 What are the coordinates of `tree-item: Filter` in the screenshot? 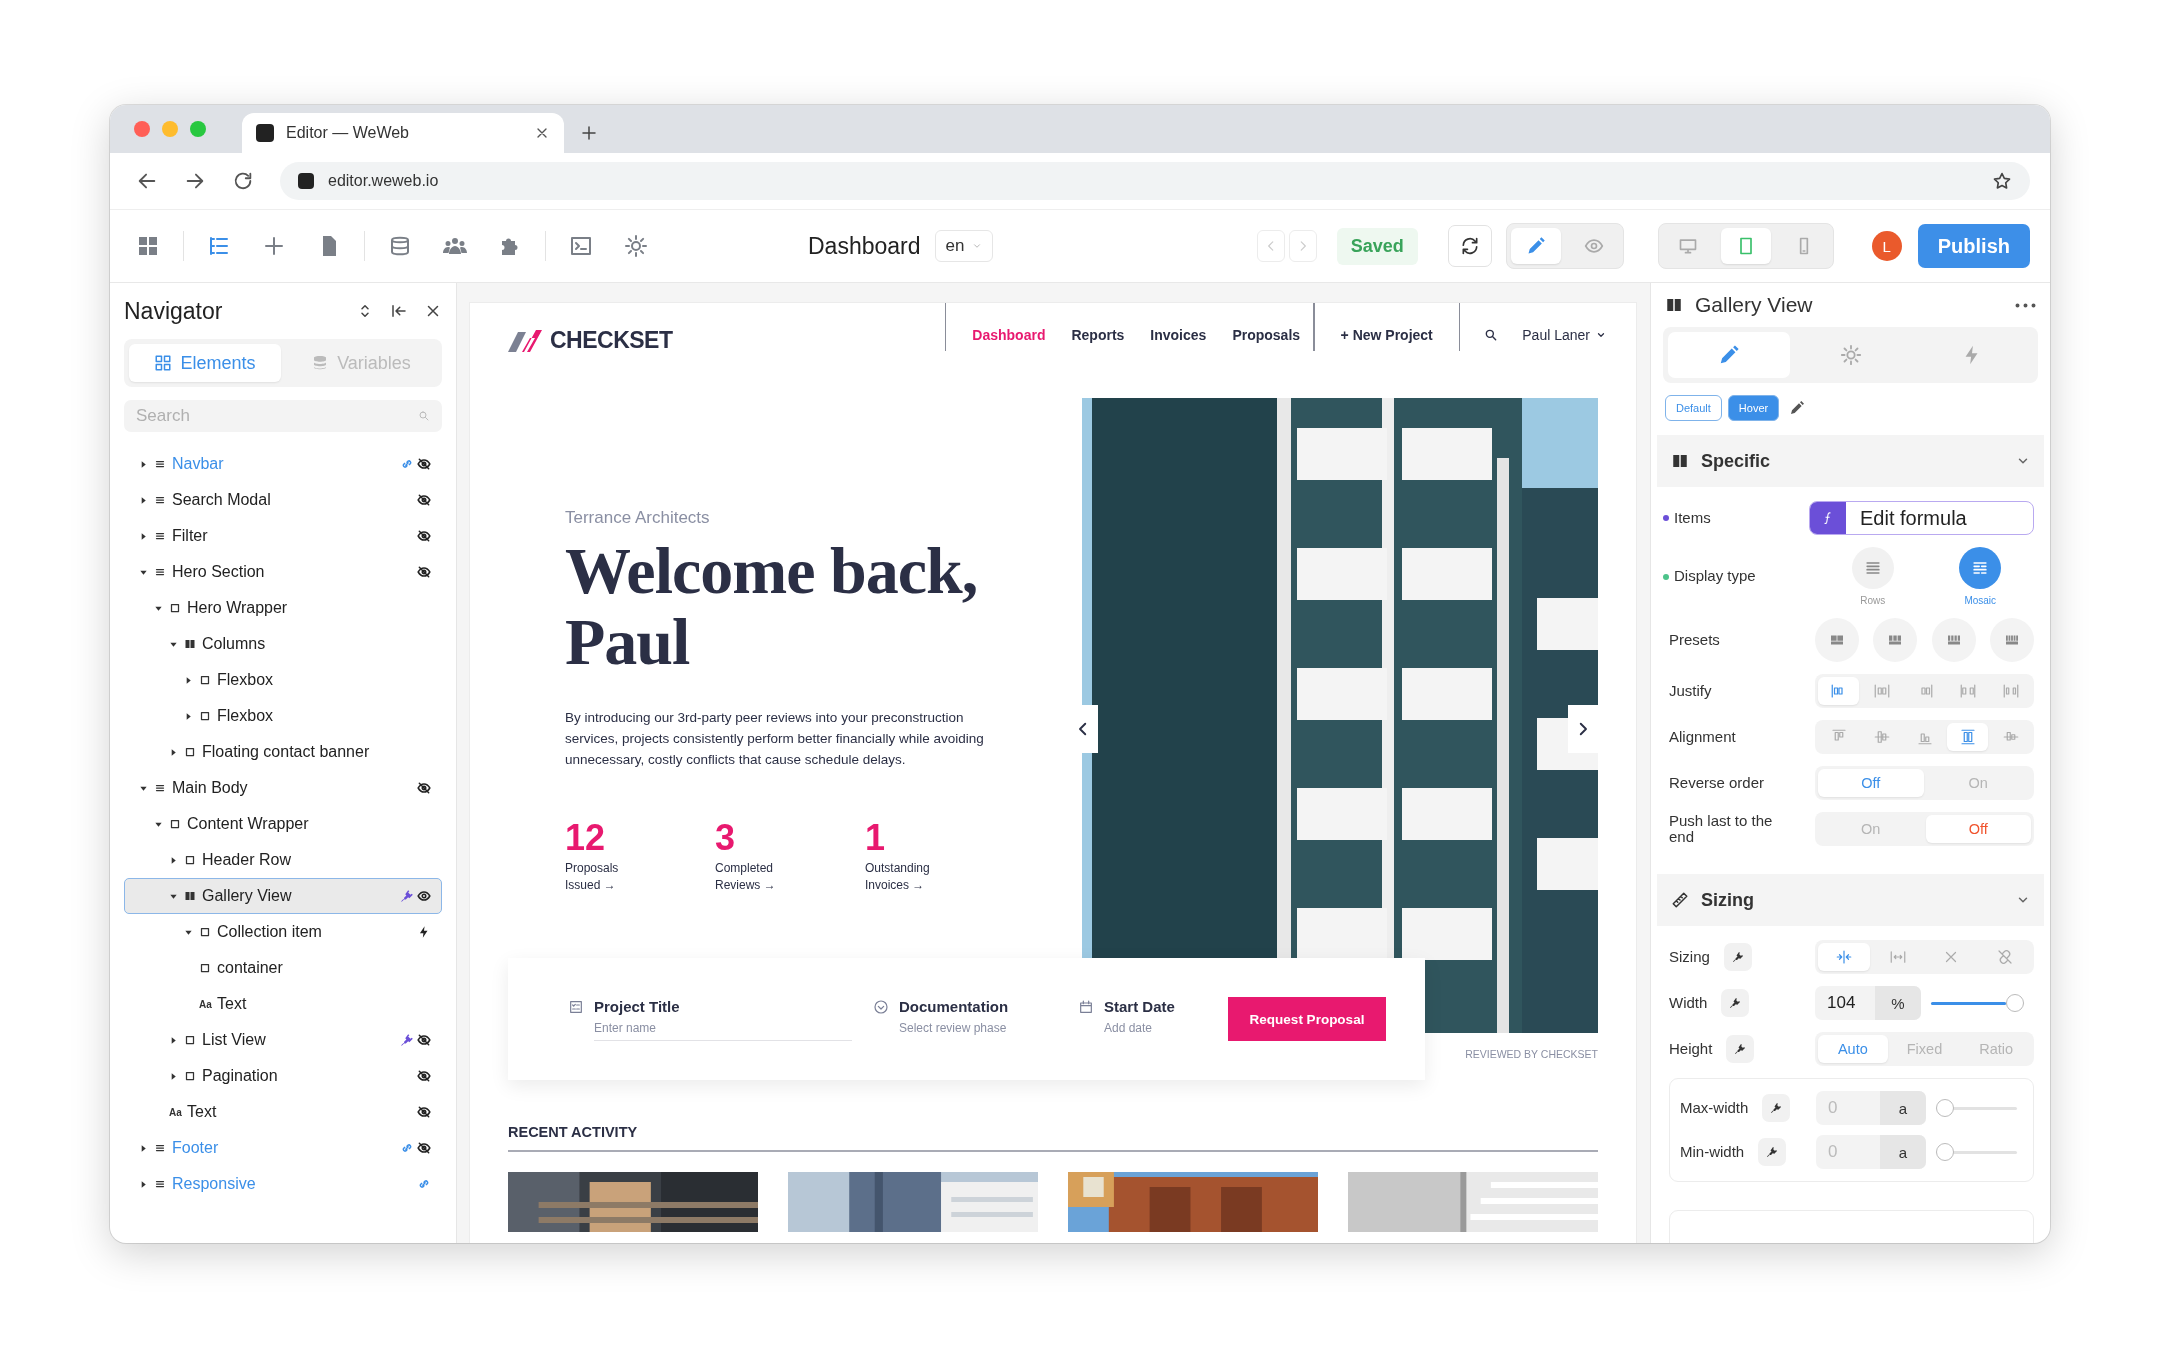 It's located at (283, 536).